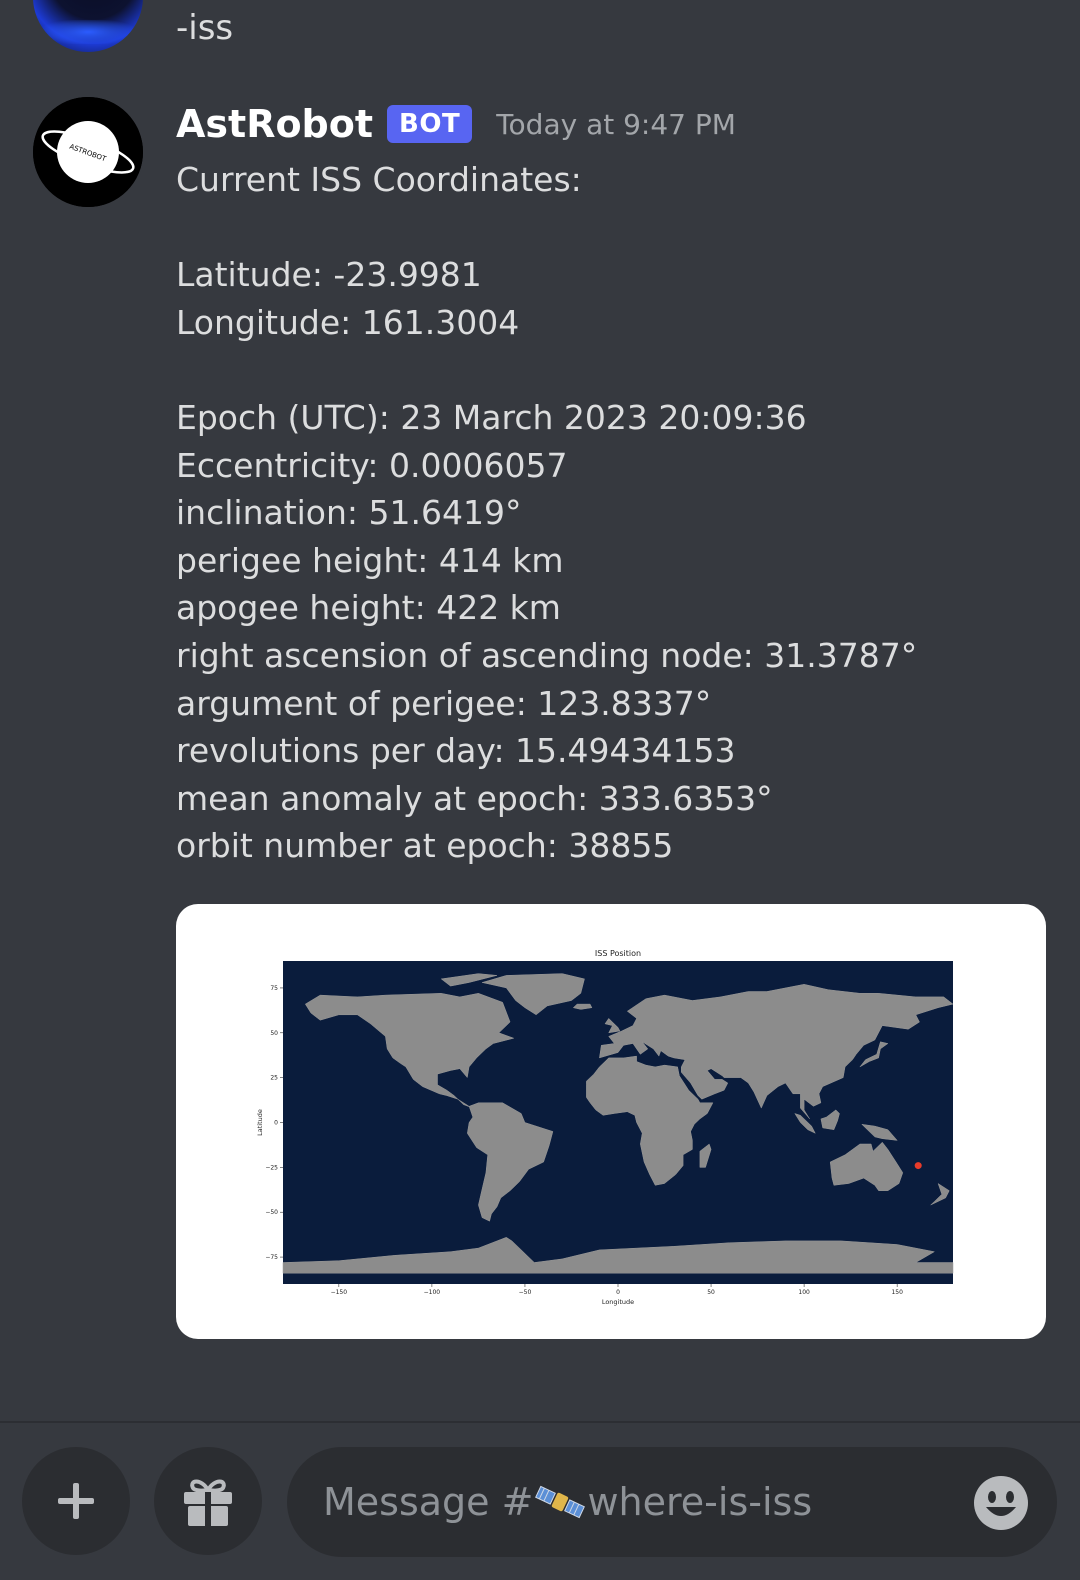 The height and width of the screenshot is (1580, 1080). What do you see at coordinates (274, 988) in the screenshot?
I see `y-tick-label: 75` at bounding box center [274, 988].